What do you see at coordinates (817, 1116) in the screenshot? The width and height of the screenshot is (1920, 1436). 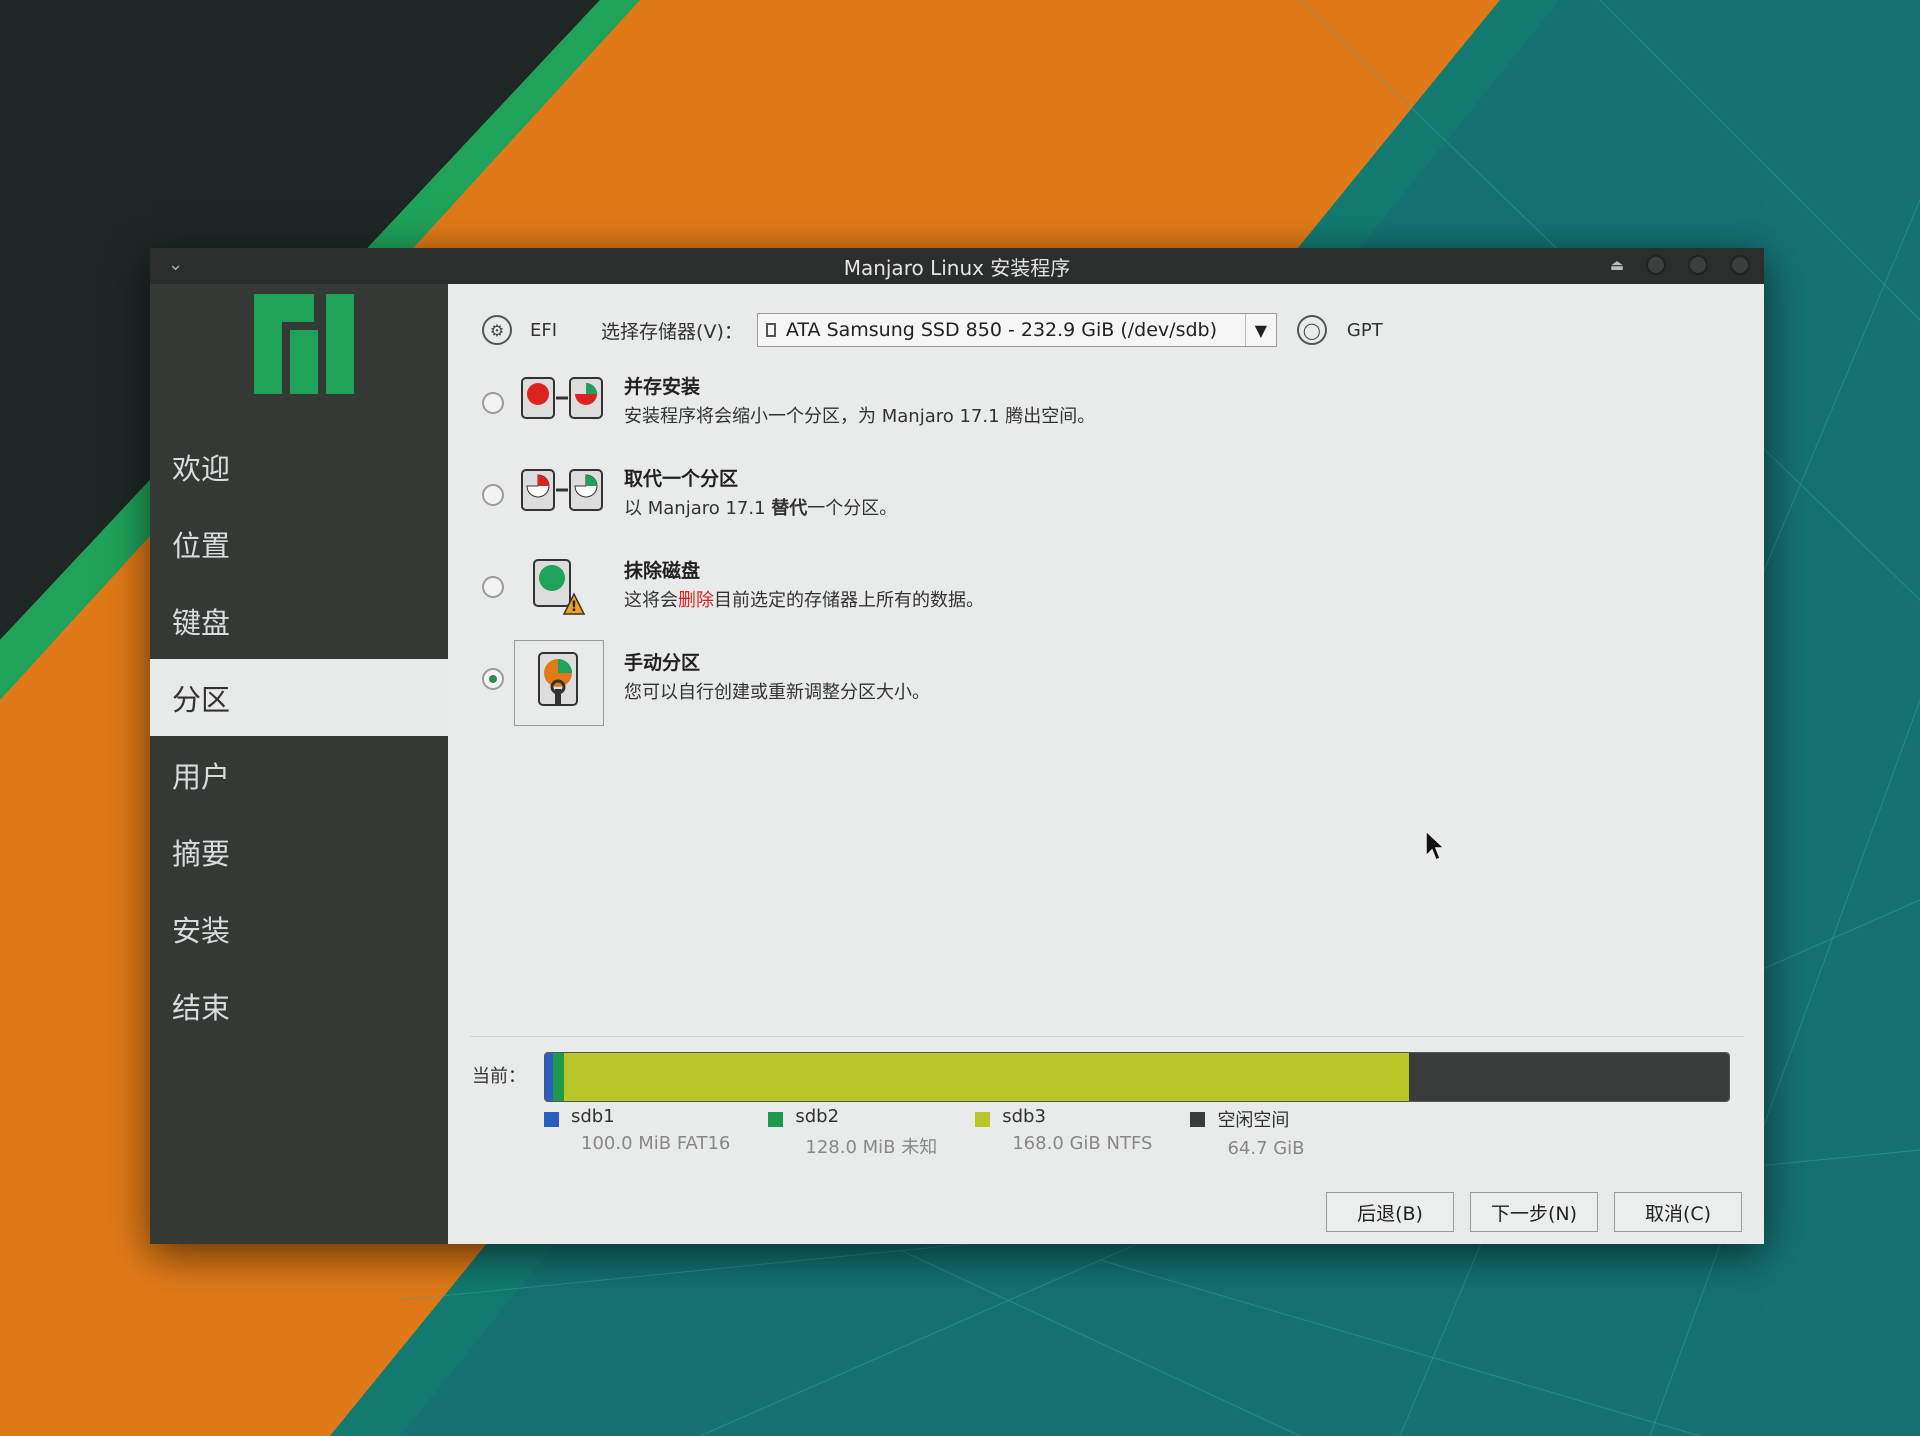 I see `legend-name: sdb2` at bounding box center [817, 1116].